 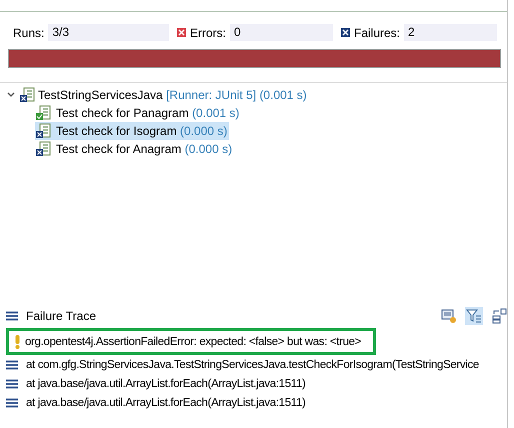 I want to click on error-icon, so click(x=181, y=32).